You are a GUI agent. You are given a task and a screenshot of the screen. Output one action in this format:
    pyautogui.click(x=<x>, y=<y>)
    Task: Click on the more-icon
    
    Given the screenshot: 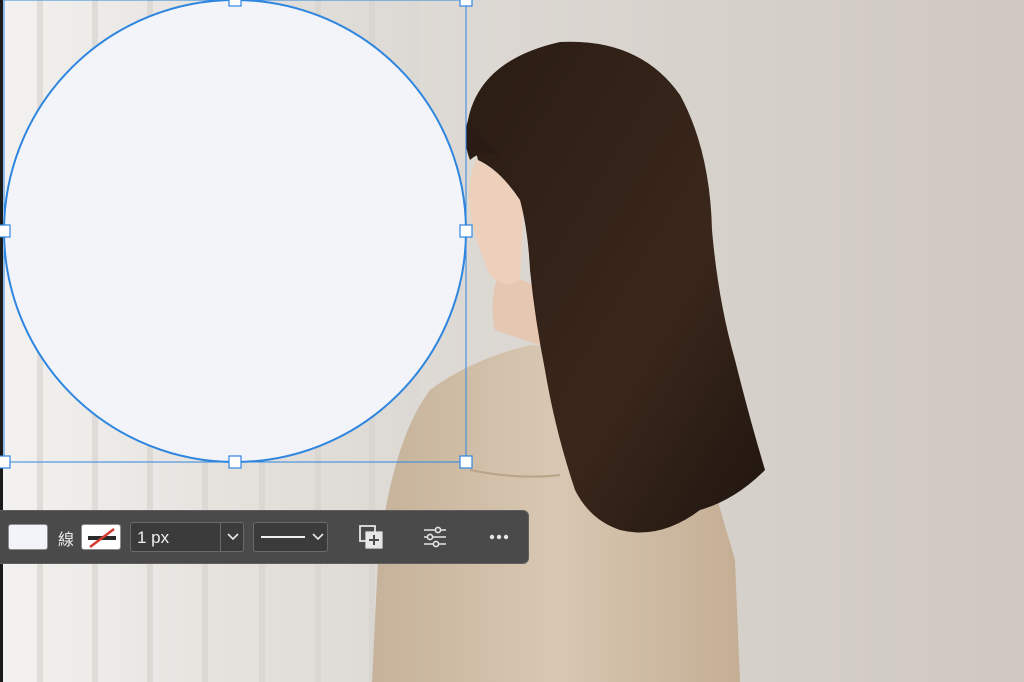 What is the action you would take?
    pyautogui.click(x=499, y=537)
    